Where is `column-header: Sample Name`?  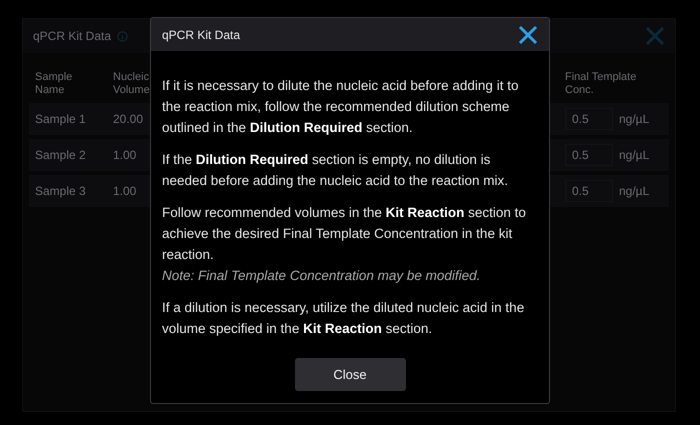
column-header: Sample Name is located at coordinates (54, 84).